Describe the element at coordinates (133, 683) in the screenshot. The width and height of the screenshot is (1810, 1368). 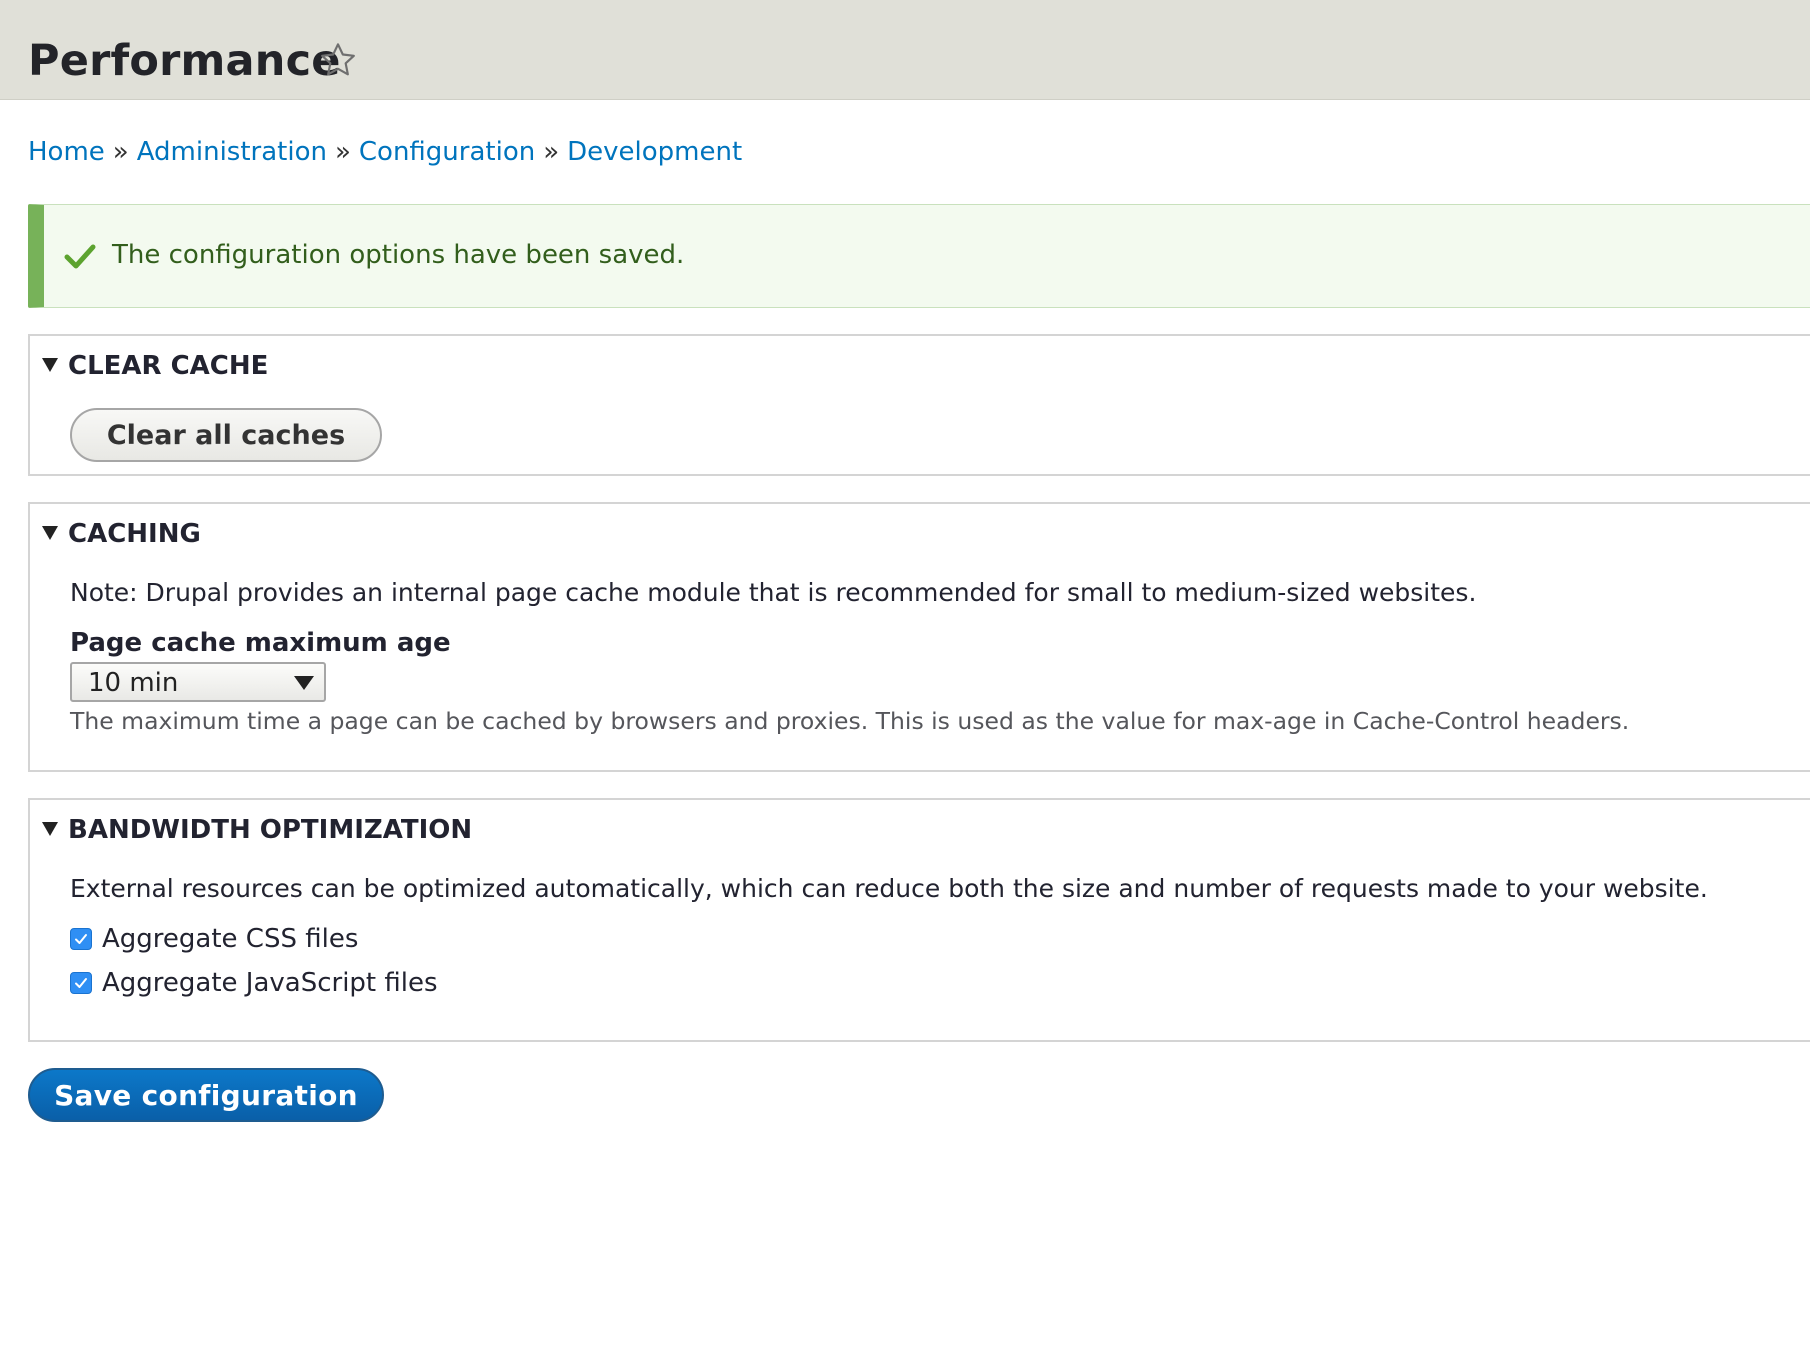
I see `select-value: 10 min` at that location.